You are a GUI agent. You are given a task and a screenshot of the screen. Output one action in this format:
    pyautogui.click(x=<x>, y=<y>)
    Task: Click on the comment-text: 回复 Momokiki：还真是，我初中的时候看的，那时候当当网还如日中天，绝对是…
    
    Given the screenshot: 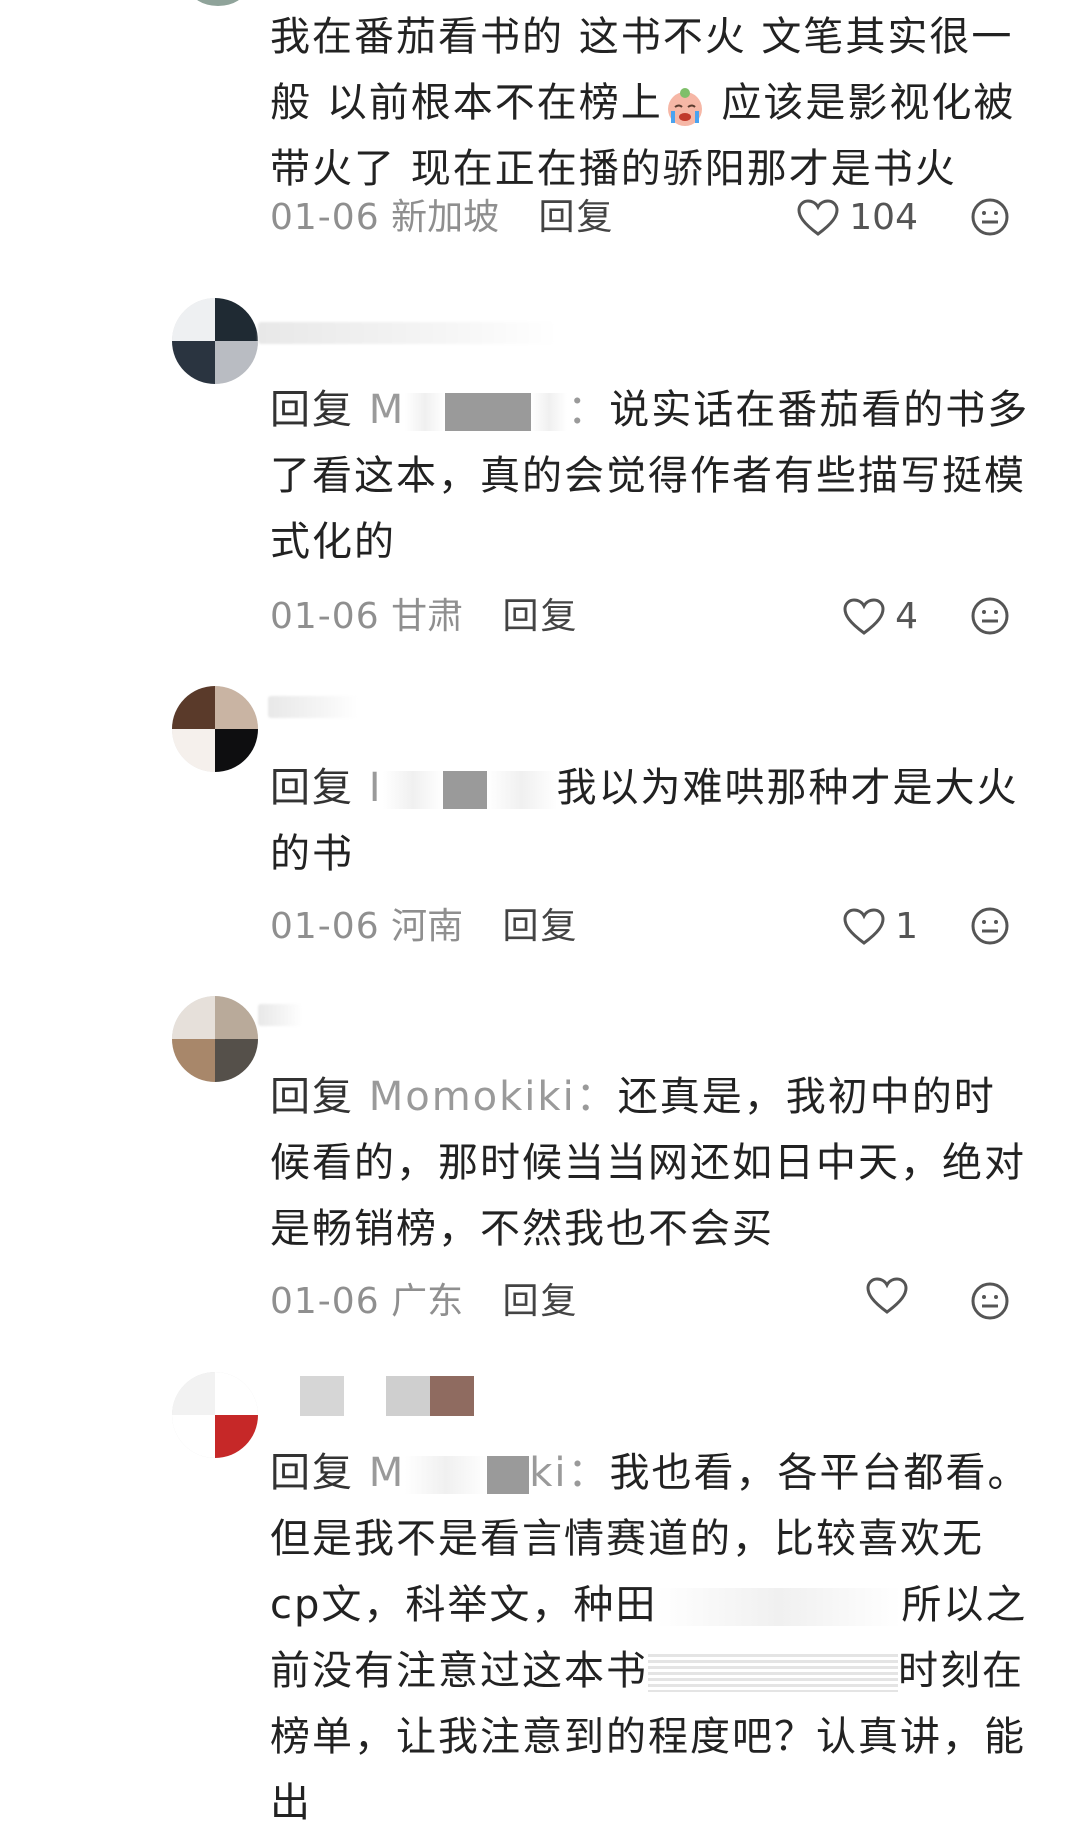 What is the action you would take?
    pyautogui.click(x=648, y=1163)
    